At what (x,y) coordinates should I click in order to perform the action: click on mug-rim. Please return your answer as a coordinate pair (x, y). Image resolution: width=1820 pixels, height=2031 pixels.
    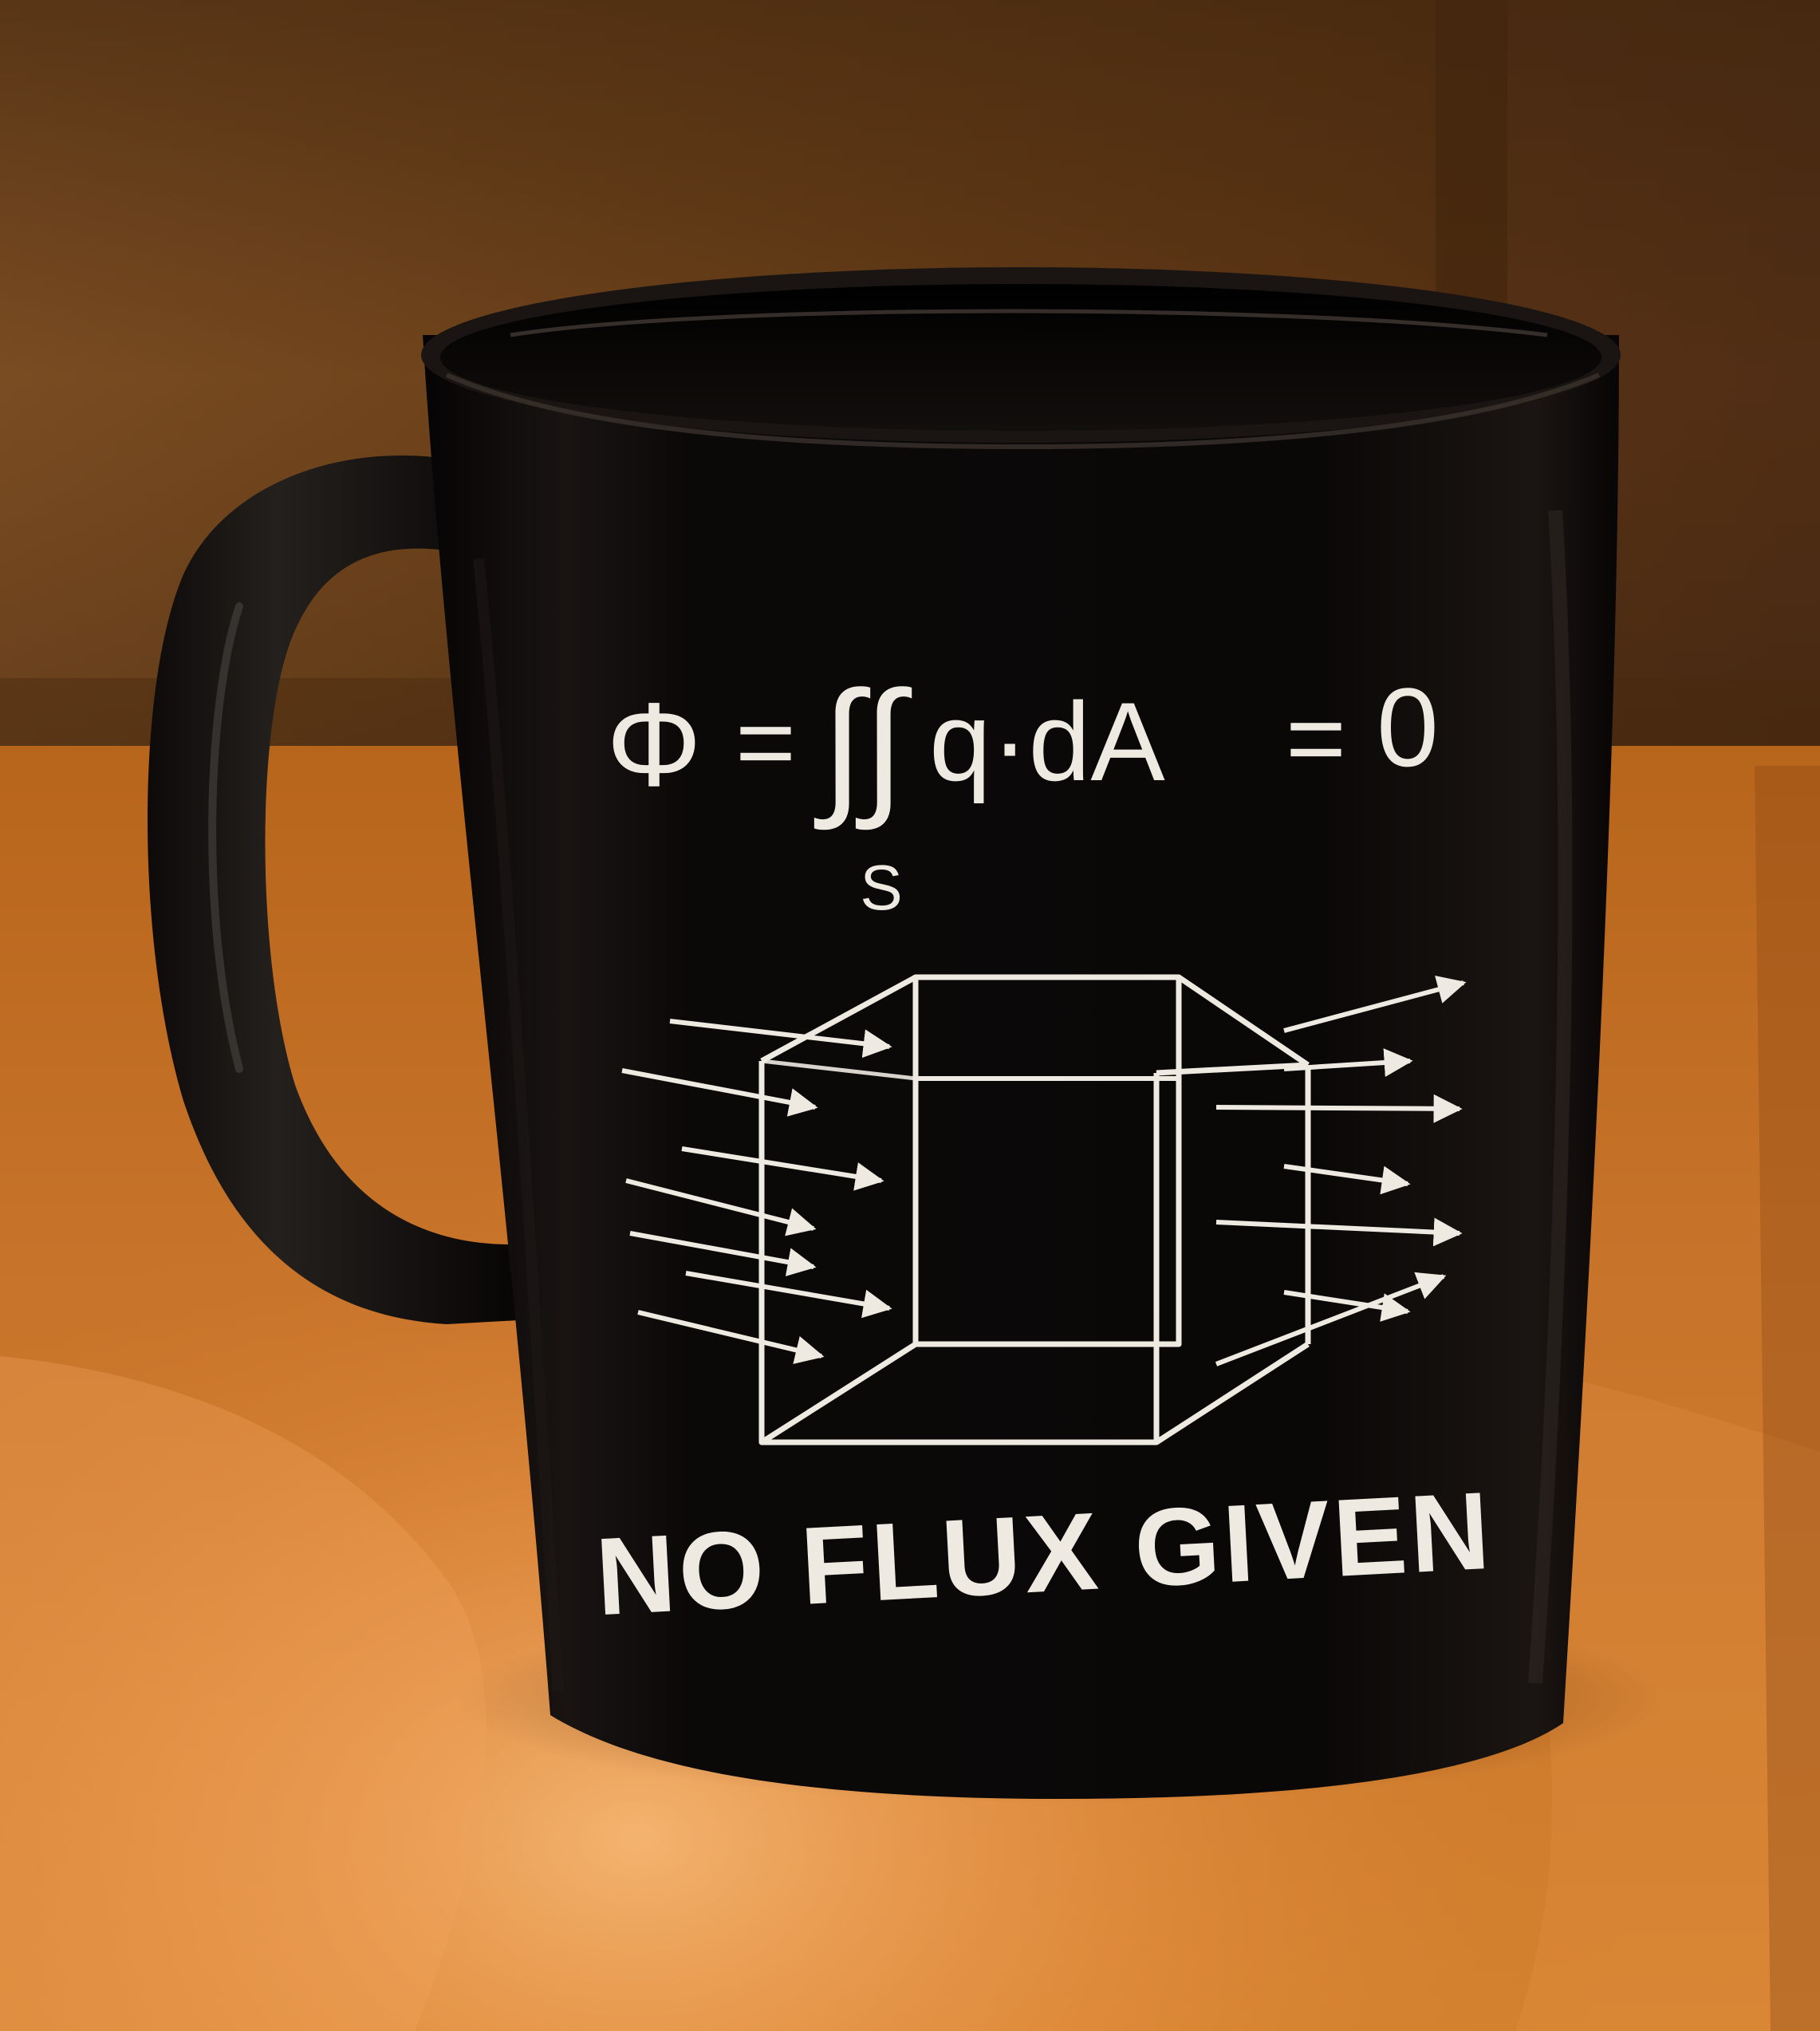
    Looking at the image, I should click on (1021, 358).